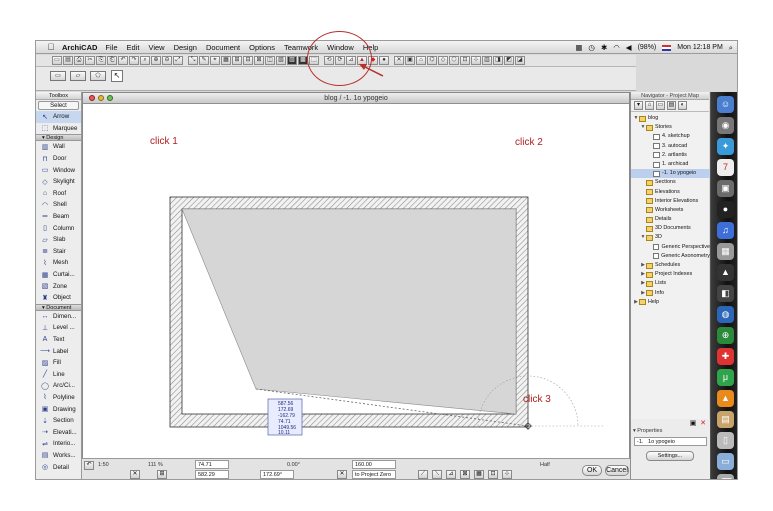 This screenshot has height=511, width=773. Describe the element at coordinates (78, 76) in the screenshot. I see `geometry-method-rotated-icon: ▱` at that location.